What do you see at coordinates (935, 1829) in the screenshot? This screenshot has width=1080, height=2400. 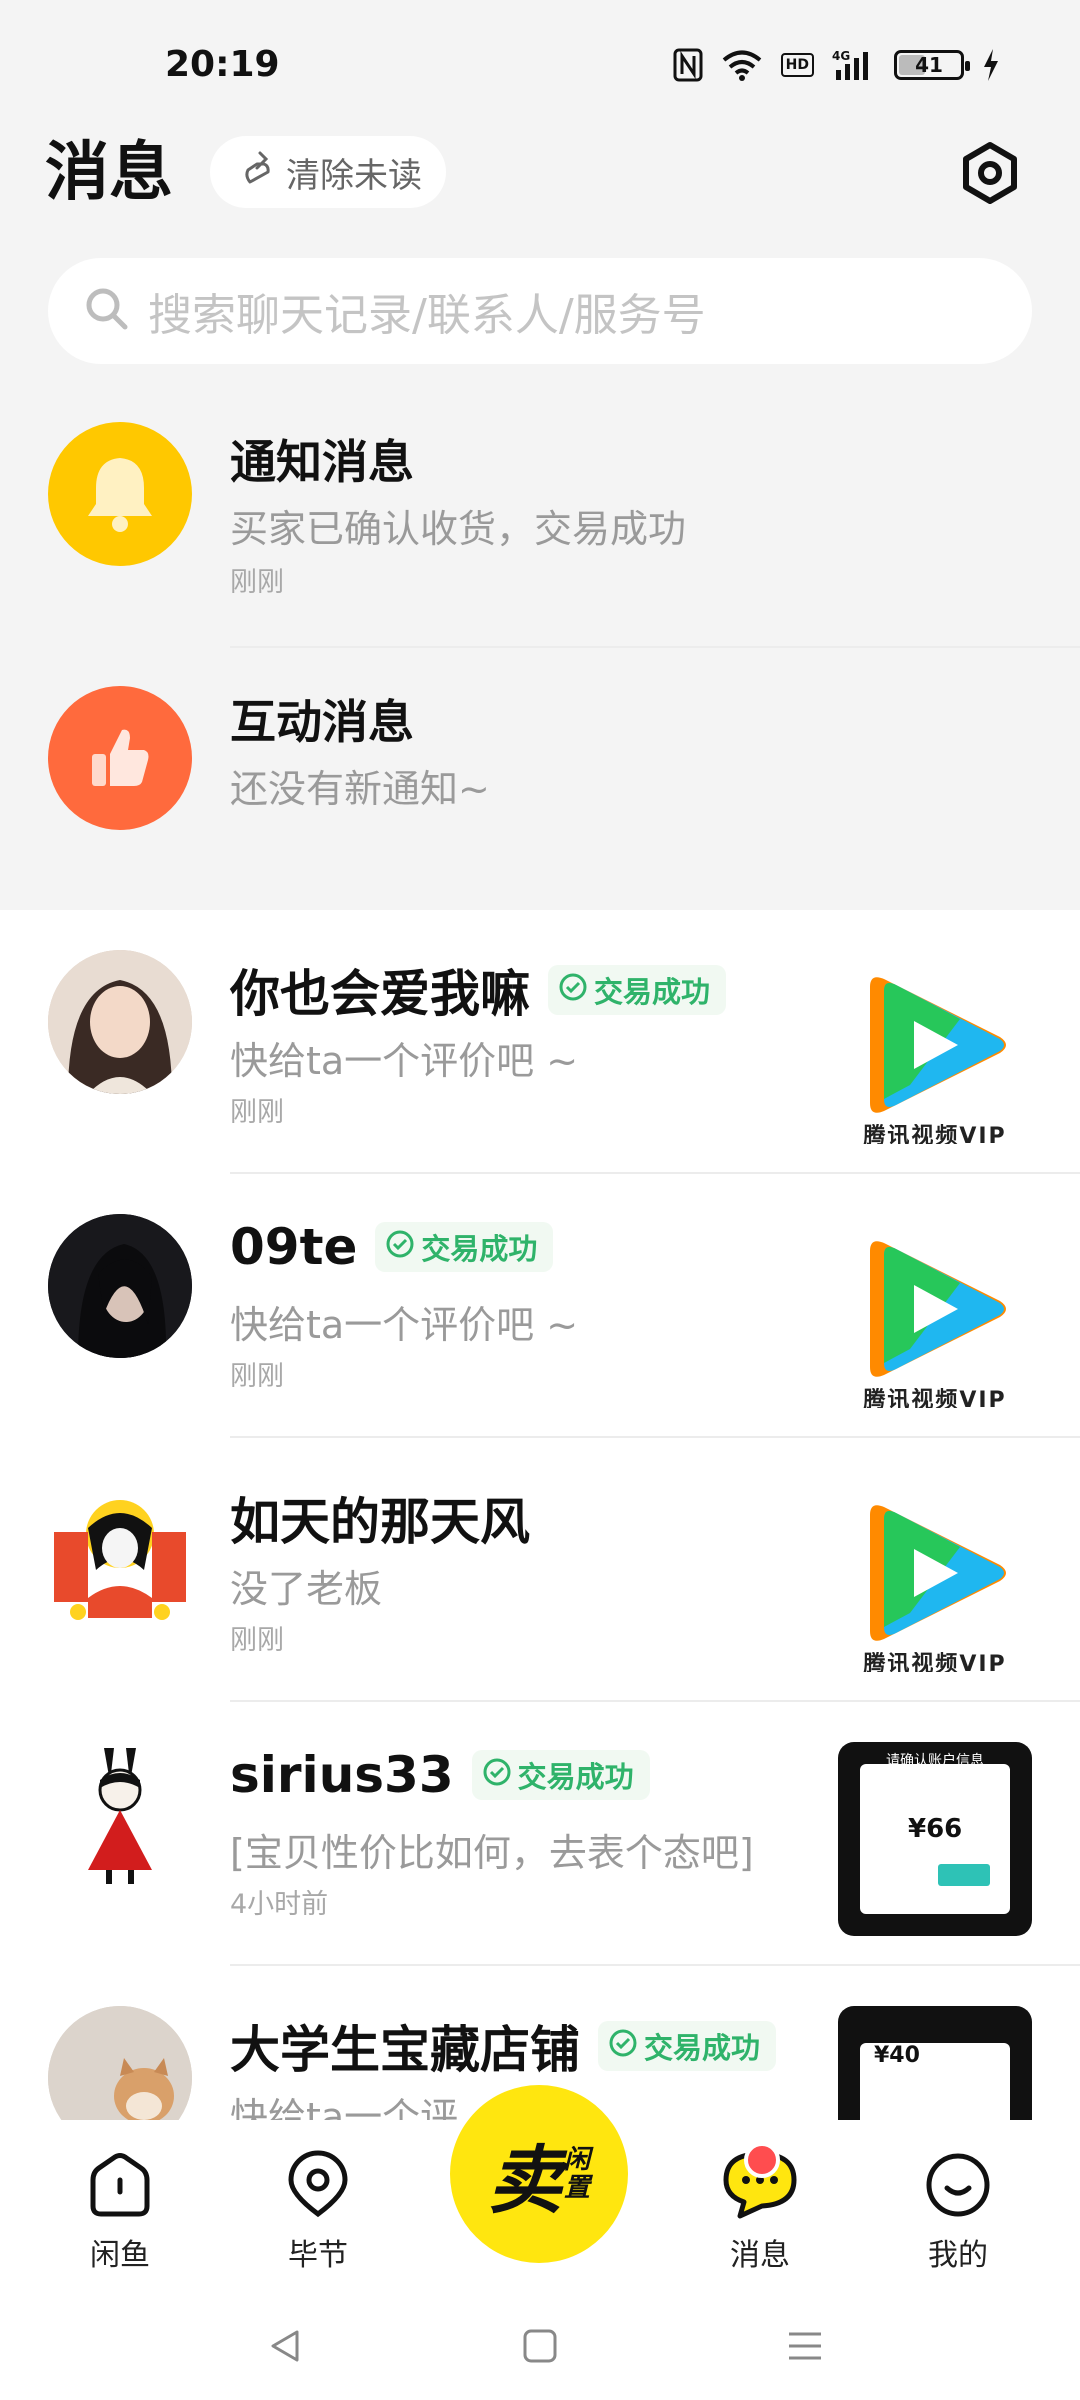 I see `thumb-price: ¥66` at bounding box center [935, 1829].